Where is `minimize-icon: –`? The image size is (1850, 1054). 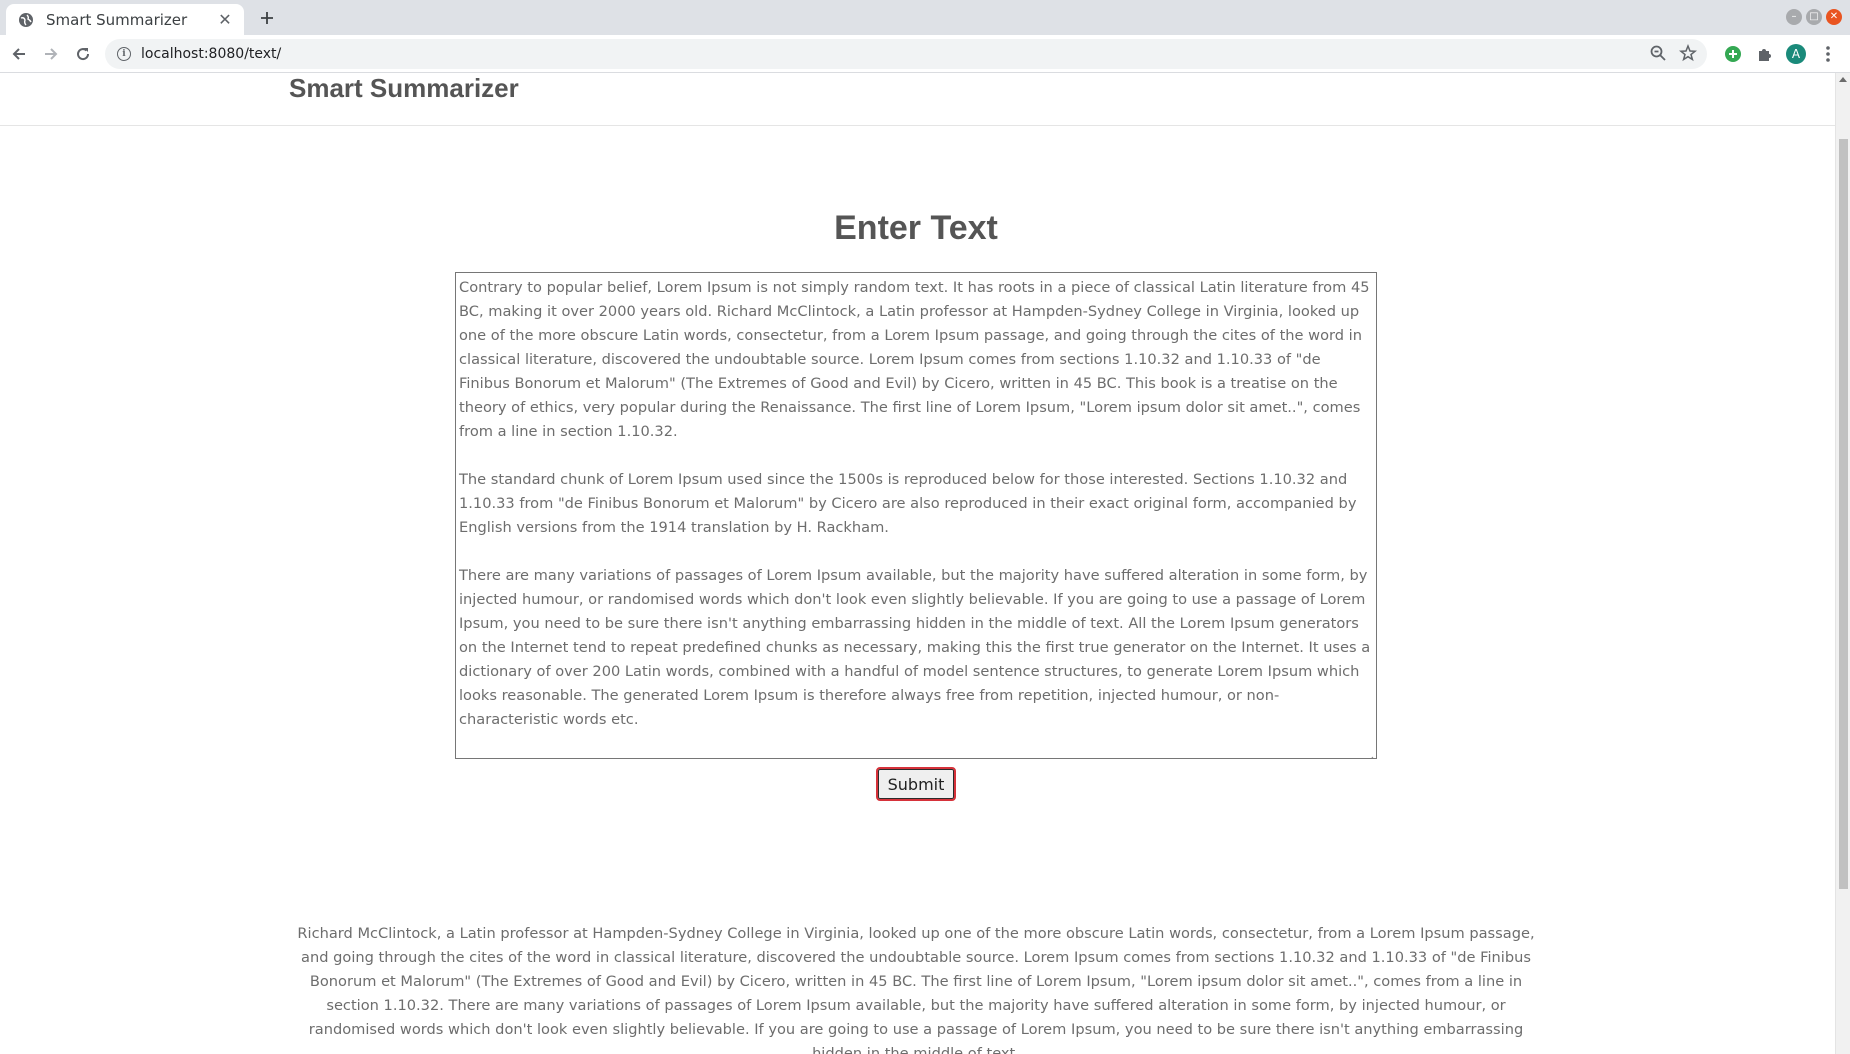 minimize-icon: – is located at coordinates (1794, 17).